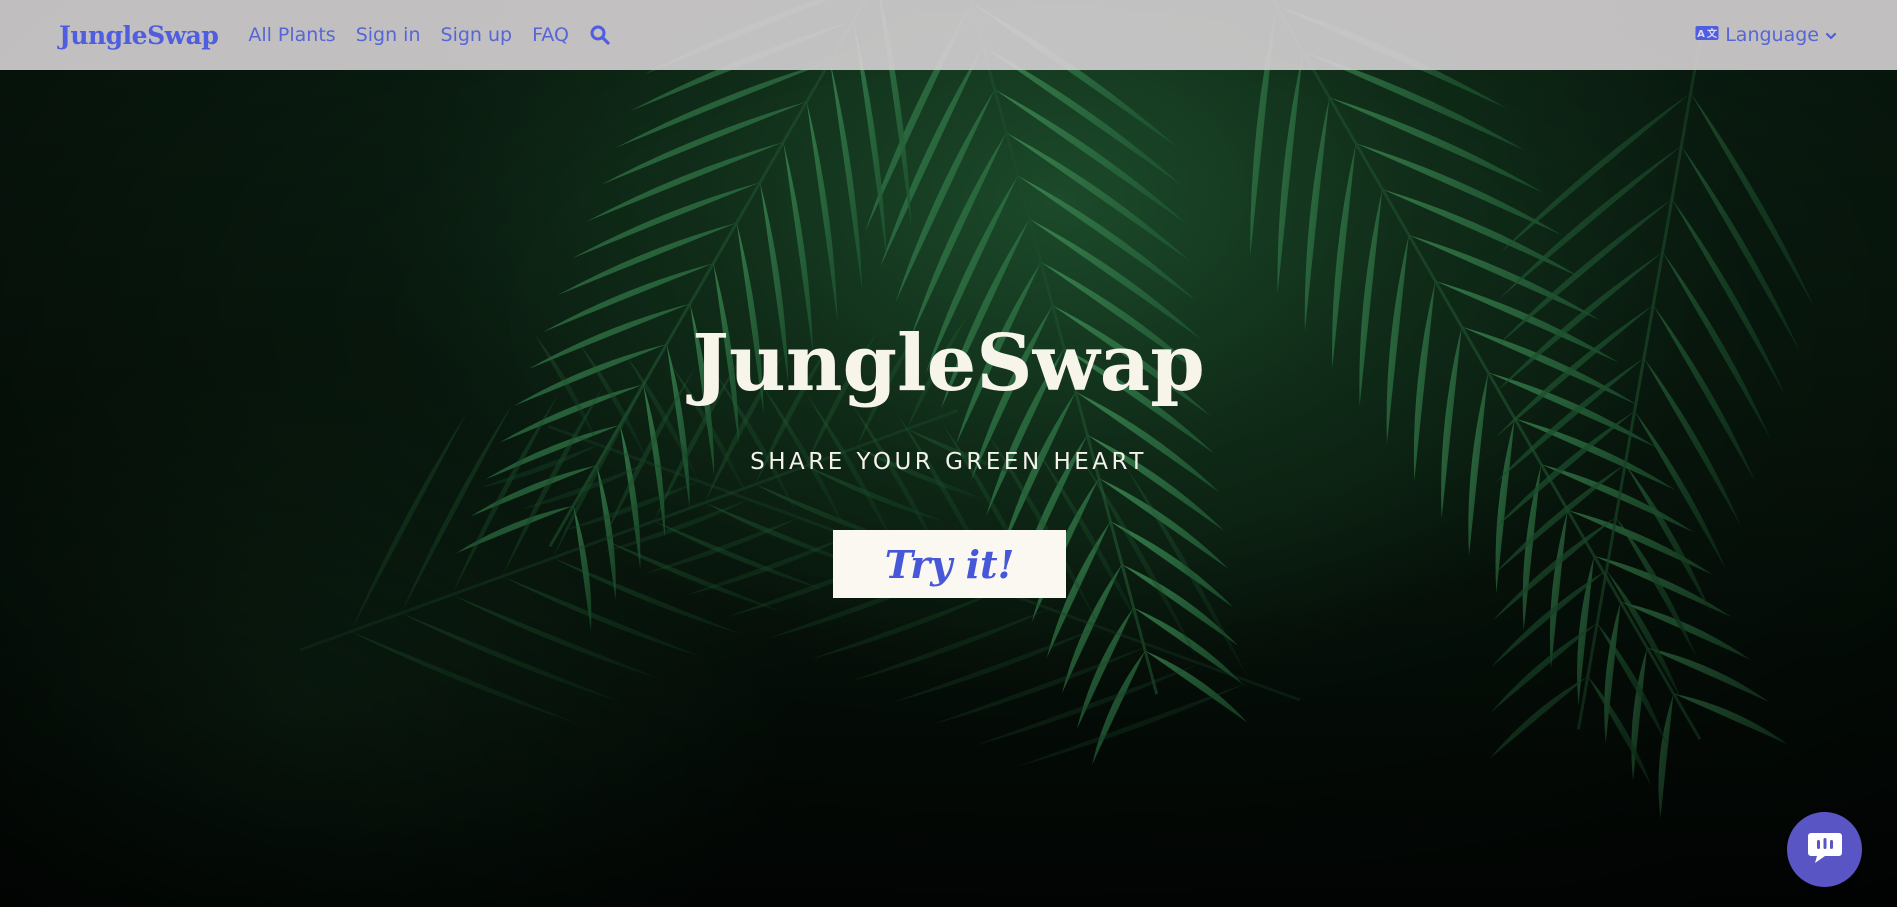 This screenshot has width=1897, height=907. Describe the element at coordinates (477, 35) in the screenshot. I see `nav-link-sign-up: Sign up` at that location.